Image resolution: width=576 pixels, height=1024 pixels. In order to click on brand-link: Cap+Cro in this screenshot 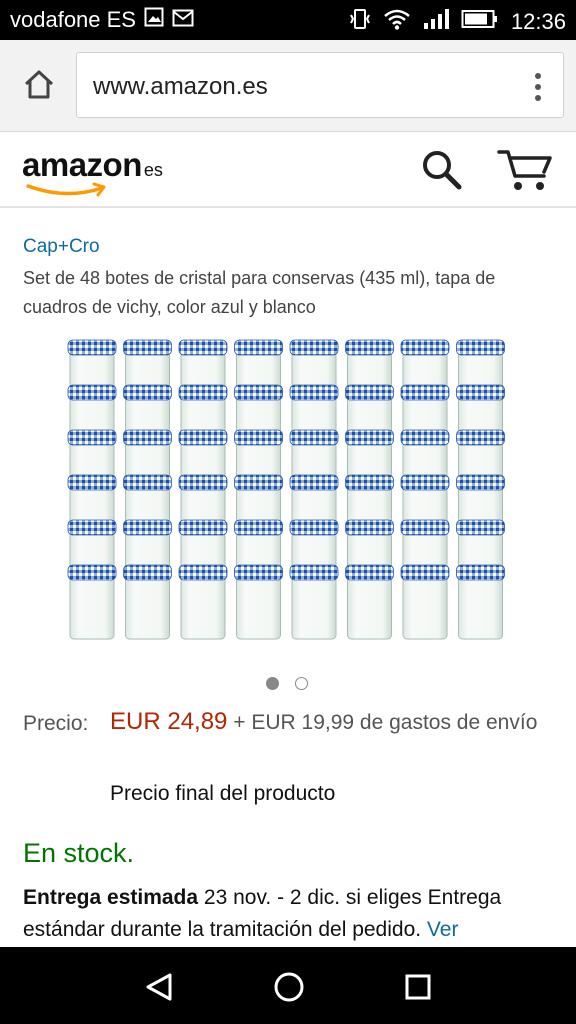, I will do `click(61, 247)`.